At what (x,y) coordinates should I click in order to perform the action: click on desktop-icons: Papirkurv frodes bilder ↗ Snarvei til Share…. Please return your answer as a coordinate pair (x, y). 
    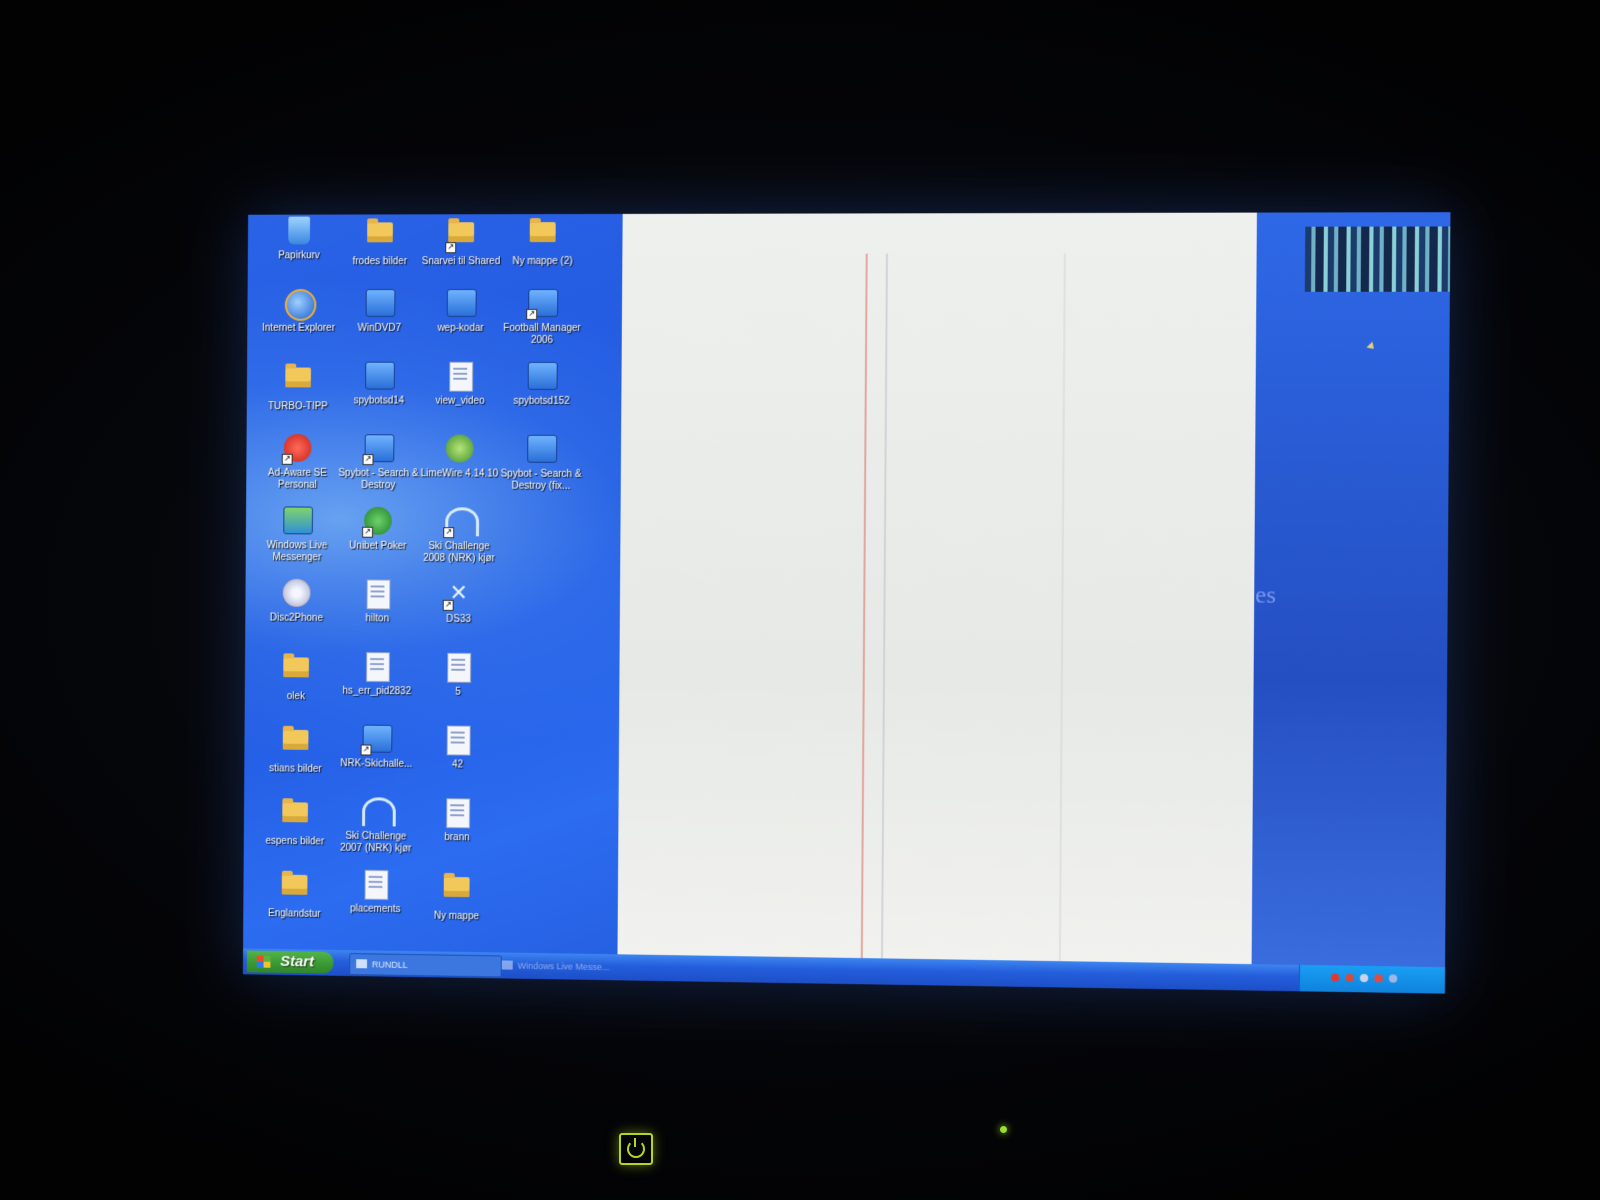
    Looking at the image, I should click on (436, 569).